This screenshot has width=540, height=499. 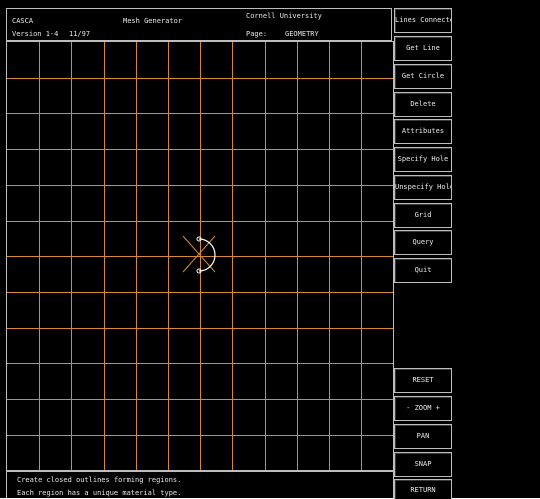 I want to click on version-label: Version 1-4, so click(x=35, y=34).